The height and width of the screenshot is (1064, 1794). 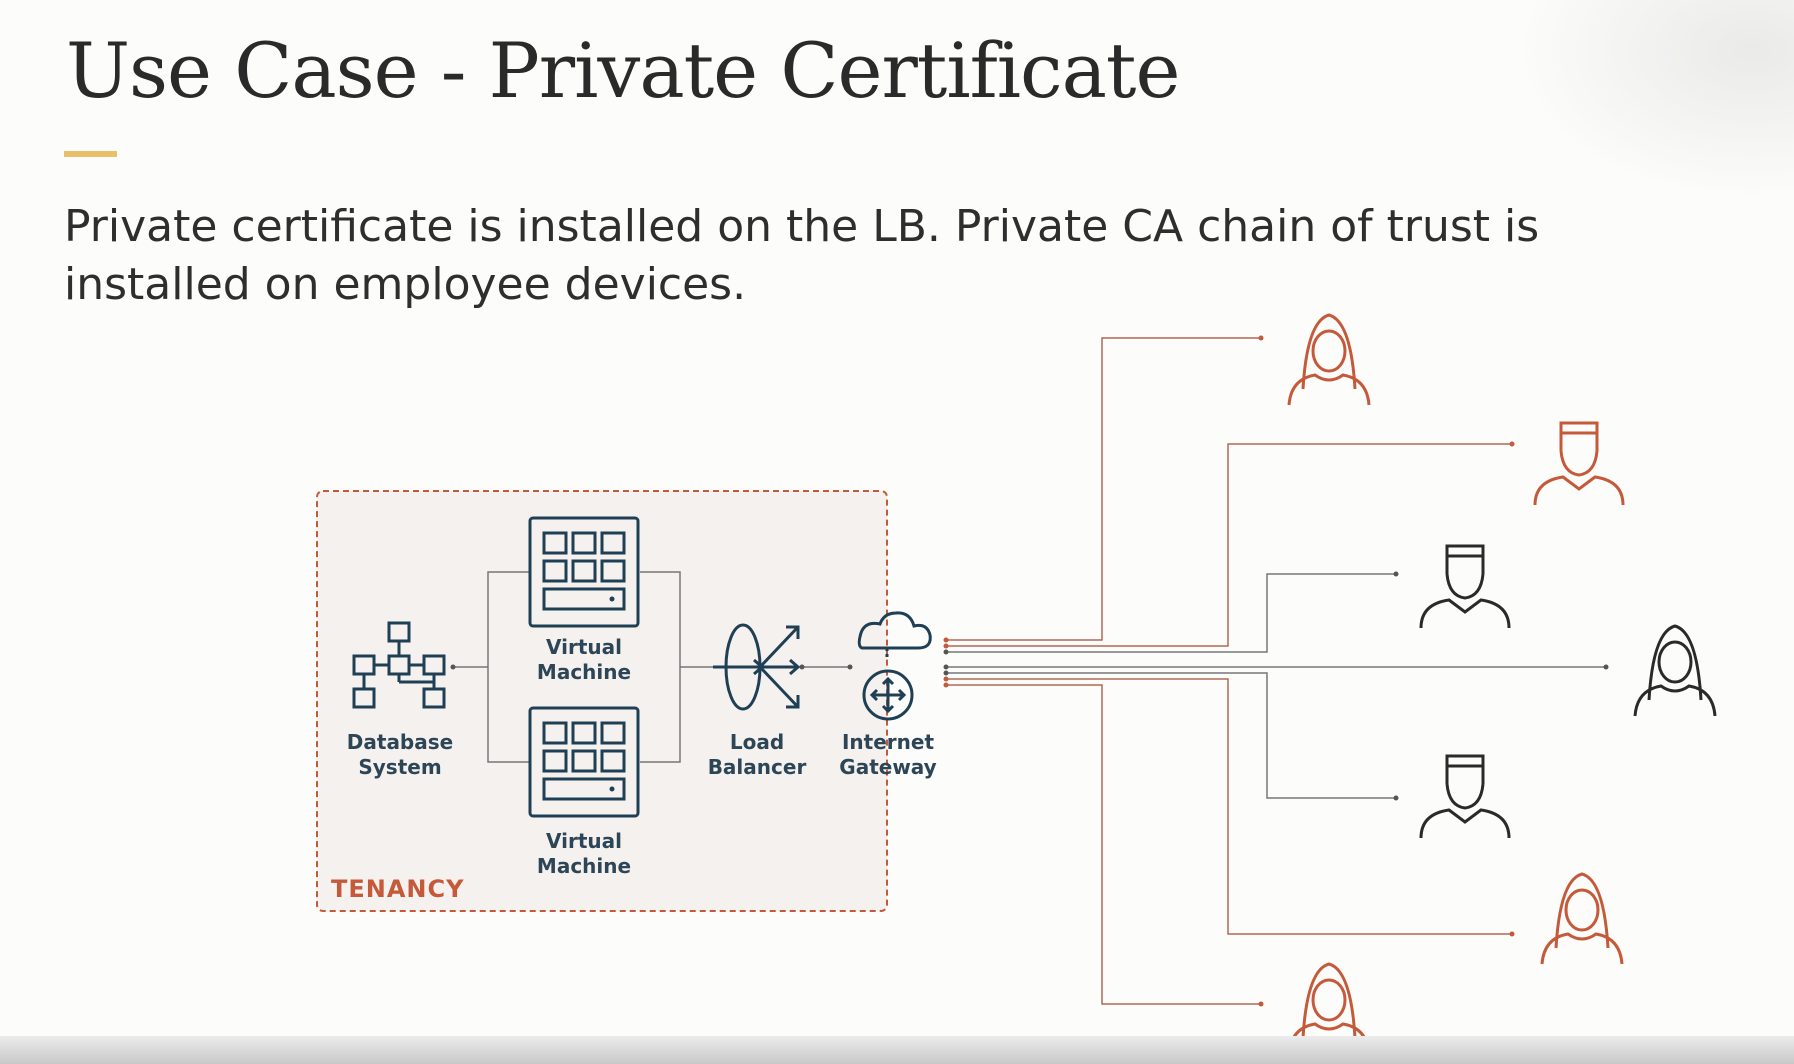 I want to click on vm-top-led, so click(x=612, y=599).